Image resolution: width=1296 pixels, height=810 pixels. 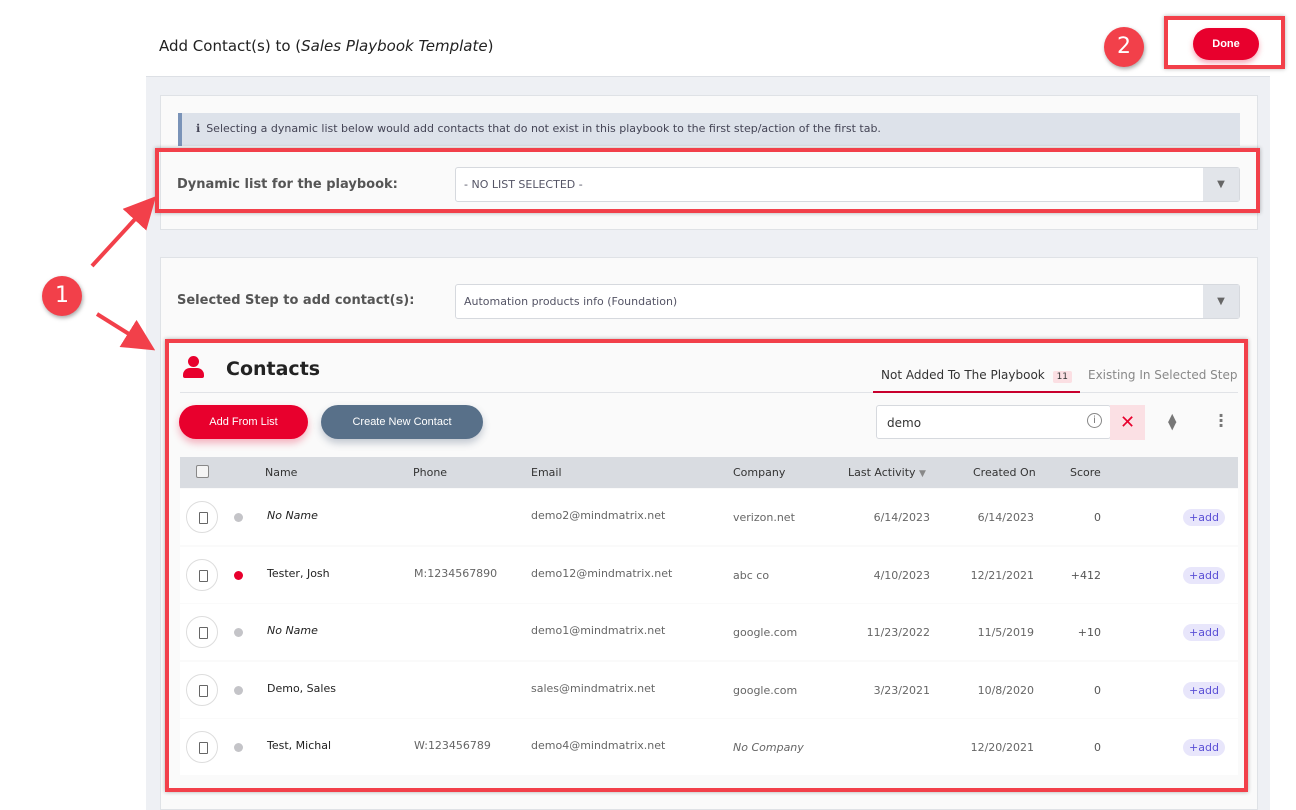 I want to click on annotation-arrows, so click(x=123, y=273).